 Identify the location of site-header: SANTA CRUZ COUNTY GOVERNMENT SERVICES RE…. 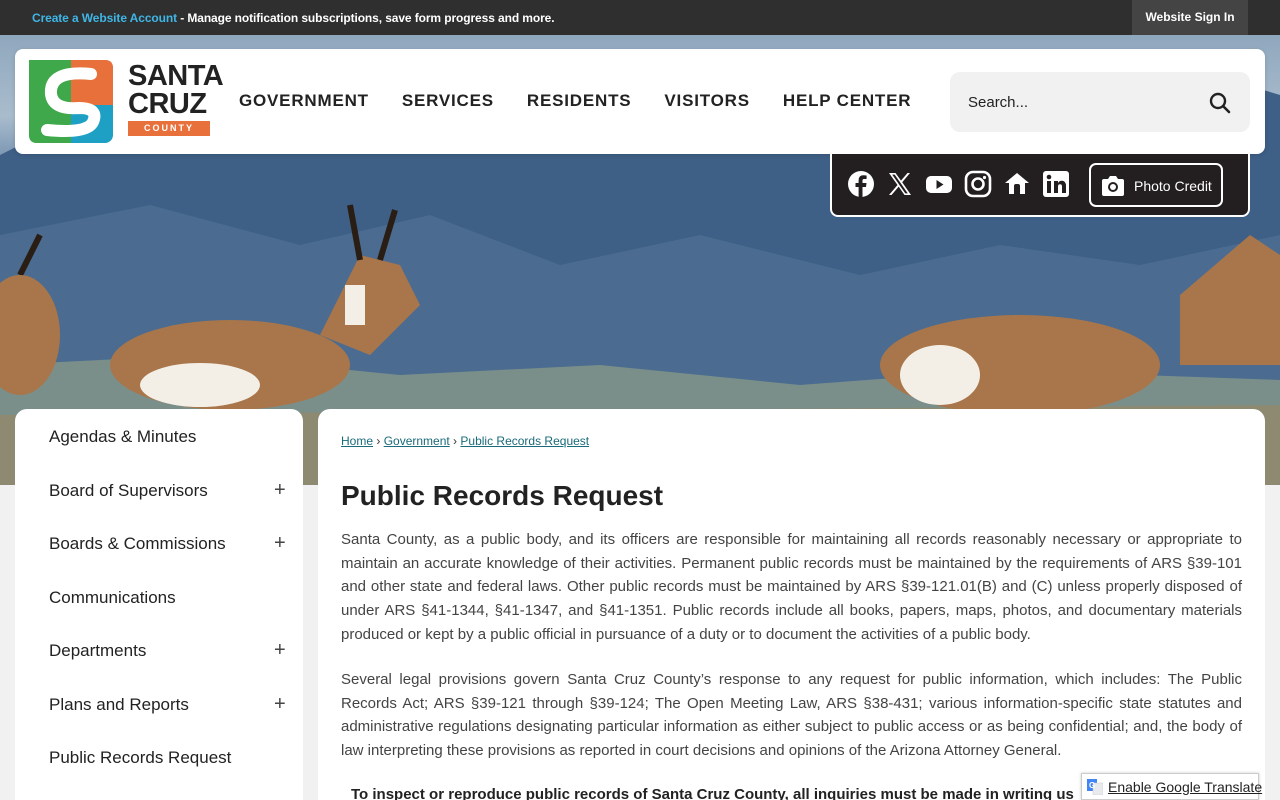
(640, 101).